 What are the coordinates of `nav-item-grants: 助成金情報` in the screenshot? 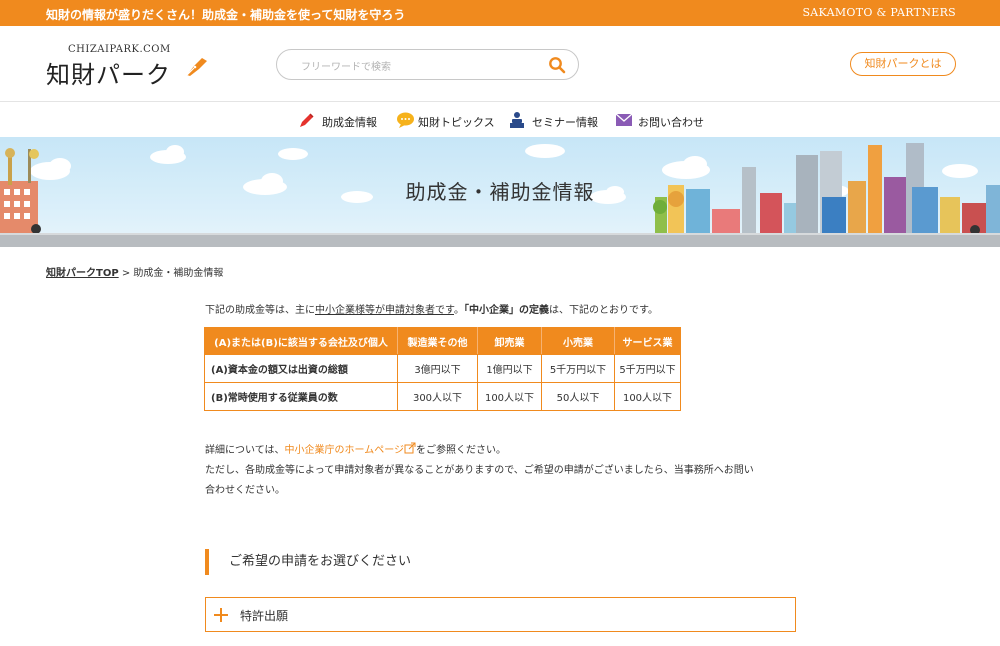 It's located at (338, 121).